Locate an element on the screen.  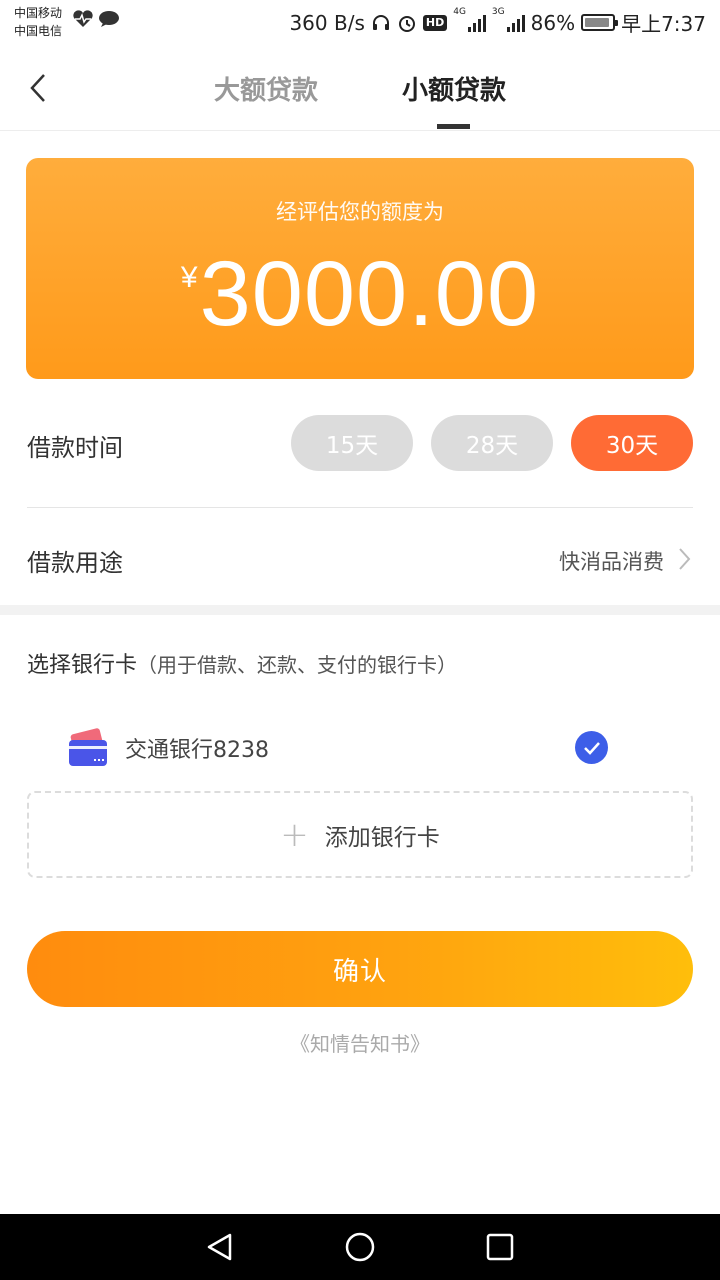
period-option-28: 28天 is located at coordinates (492, 443).